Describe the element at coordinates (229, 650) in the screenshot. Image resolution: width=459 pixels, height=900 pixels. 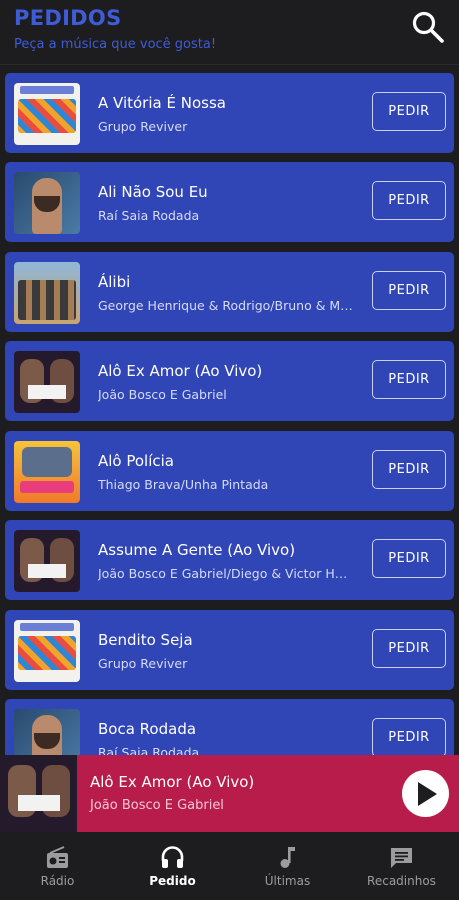
I see `song-row: Bendito Seja Grupo Reviver PEDIR` at that location.